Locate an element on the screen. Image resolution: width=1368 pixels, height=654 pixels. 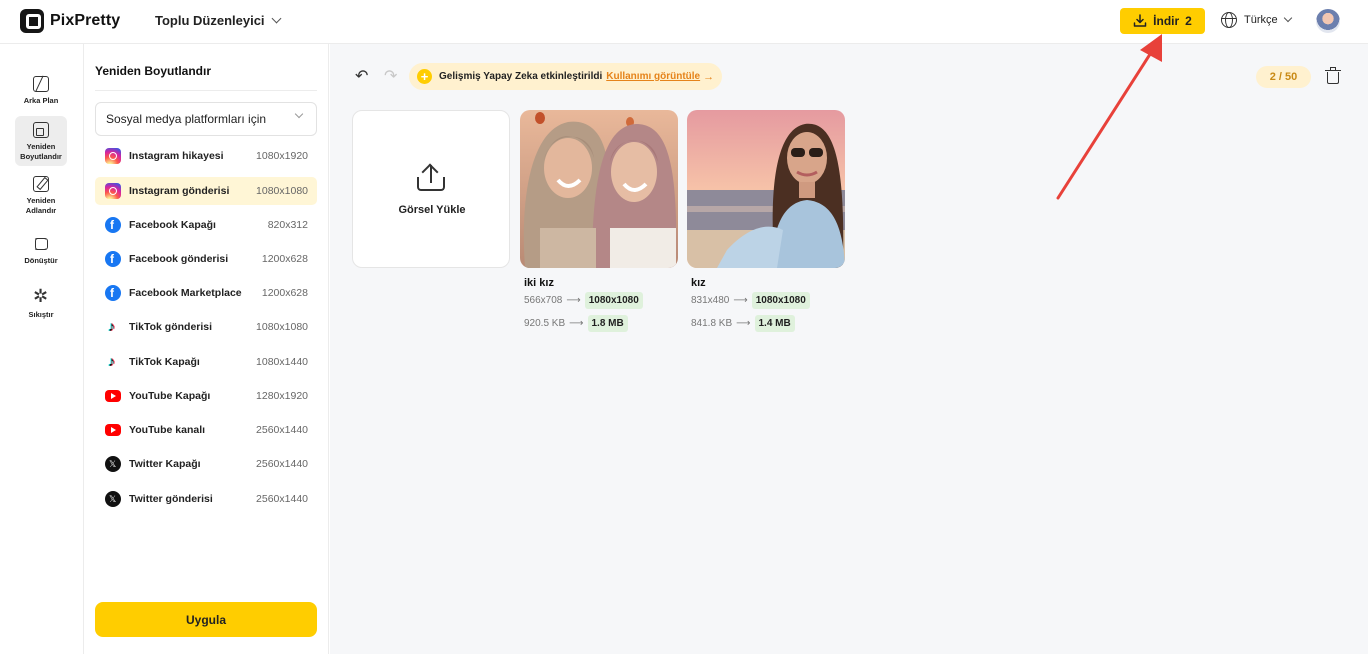
platform-dropdown: Sosyal medya platformları için is located at coordinates (206, 119).